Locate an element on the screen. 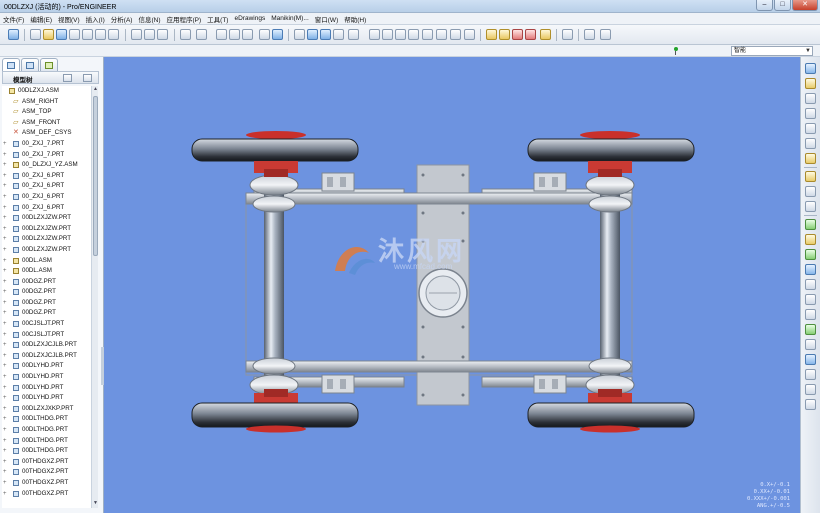  coordinate-system-icon is located at coordinates (810, 143).